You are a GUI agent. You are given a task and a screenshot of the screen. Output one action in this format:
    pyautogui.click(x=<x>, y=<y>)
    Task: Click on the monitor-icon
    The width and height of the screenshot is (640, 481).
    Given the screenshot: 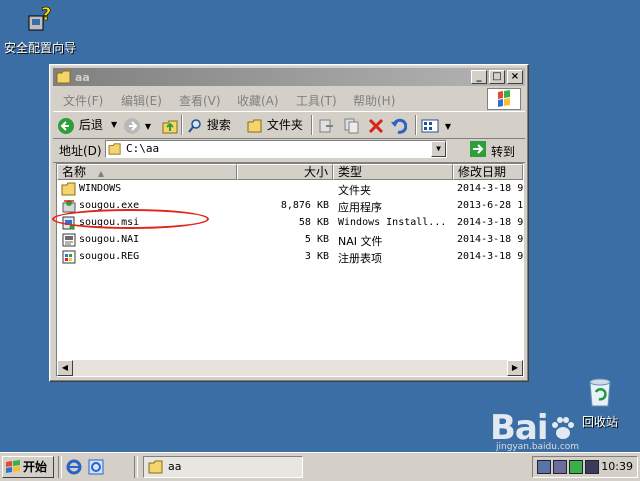 What is the action you would take?
    pyautogui.click(x=592, y=467)
    